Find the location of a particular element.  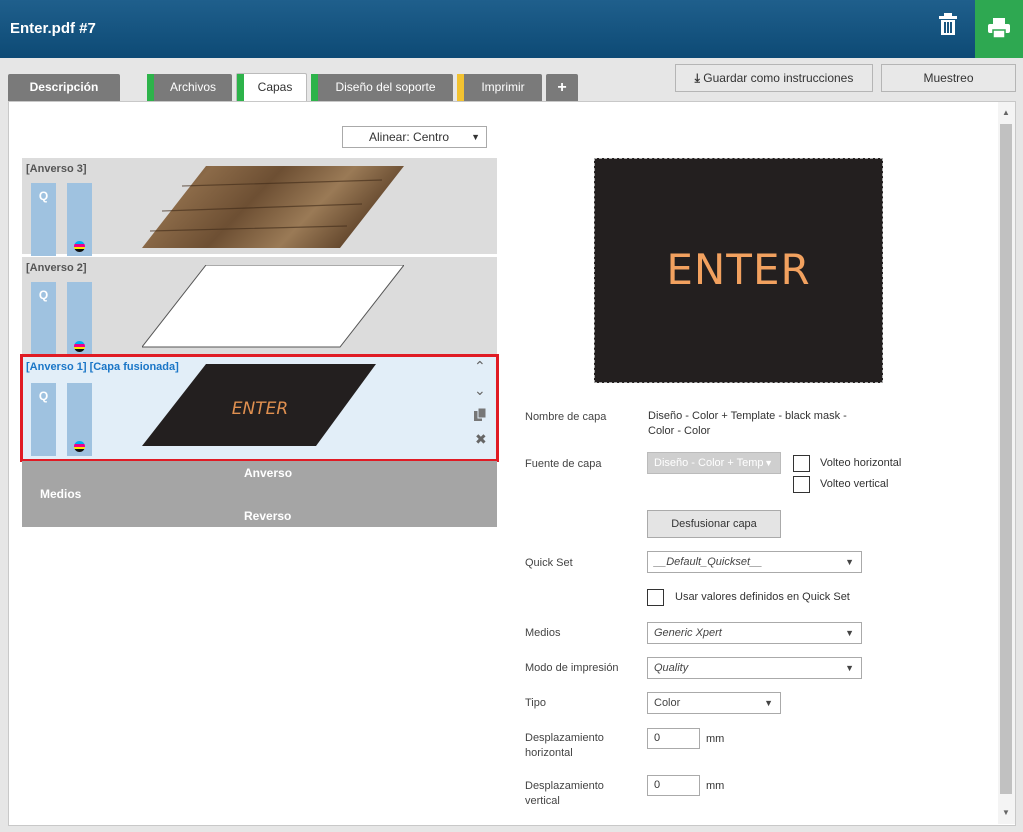

layer-item: [Anverso 2] Q is located at coordinates (259, 306).